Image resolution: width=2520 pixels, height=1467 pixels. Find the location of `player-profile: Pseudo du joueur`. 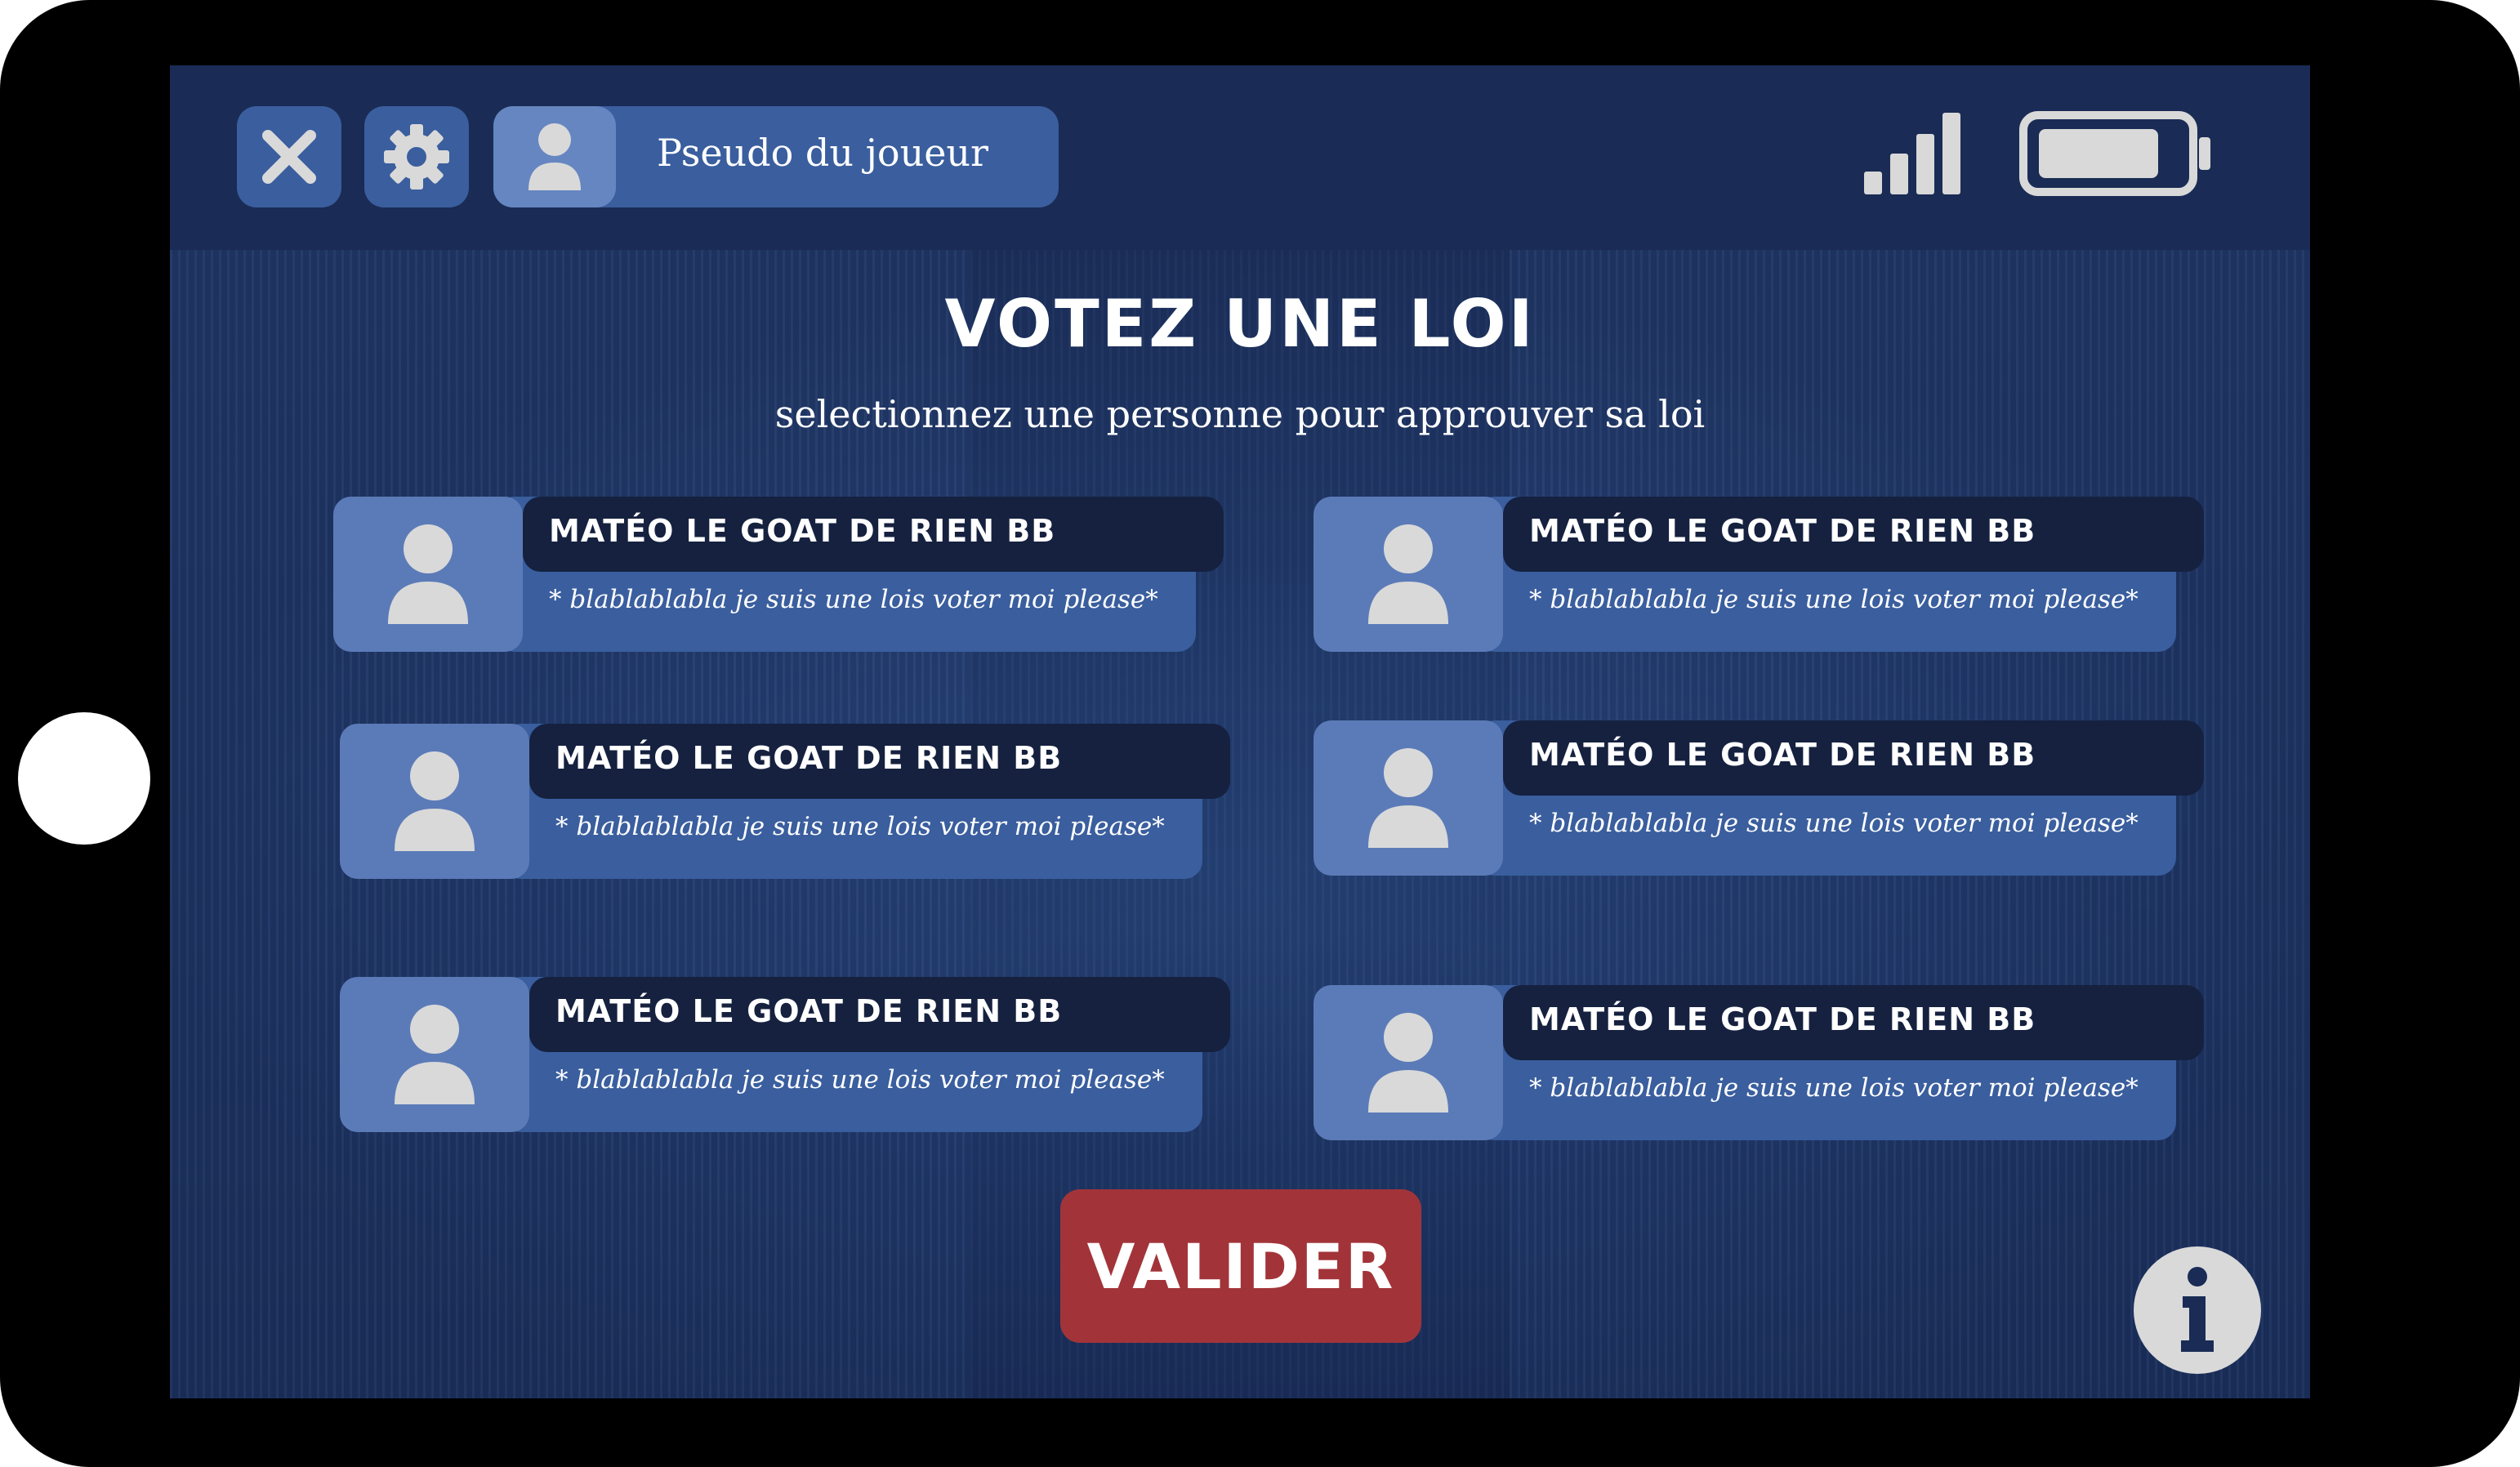

player-profile: Pseudo du joueur is located at coordinates (776, 156).